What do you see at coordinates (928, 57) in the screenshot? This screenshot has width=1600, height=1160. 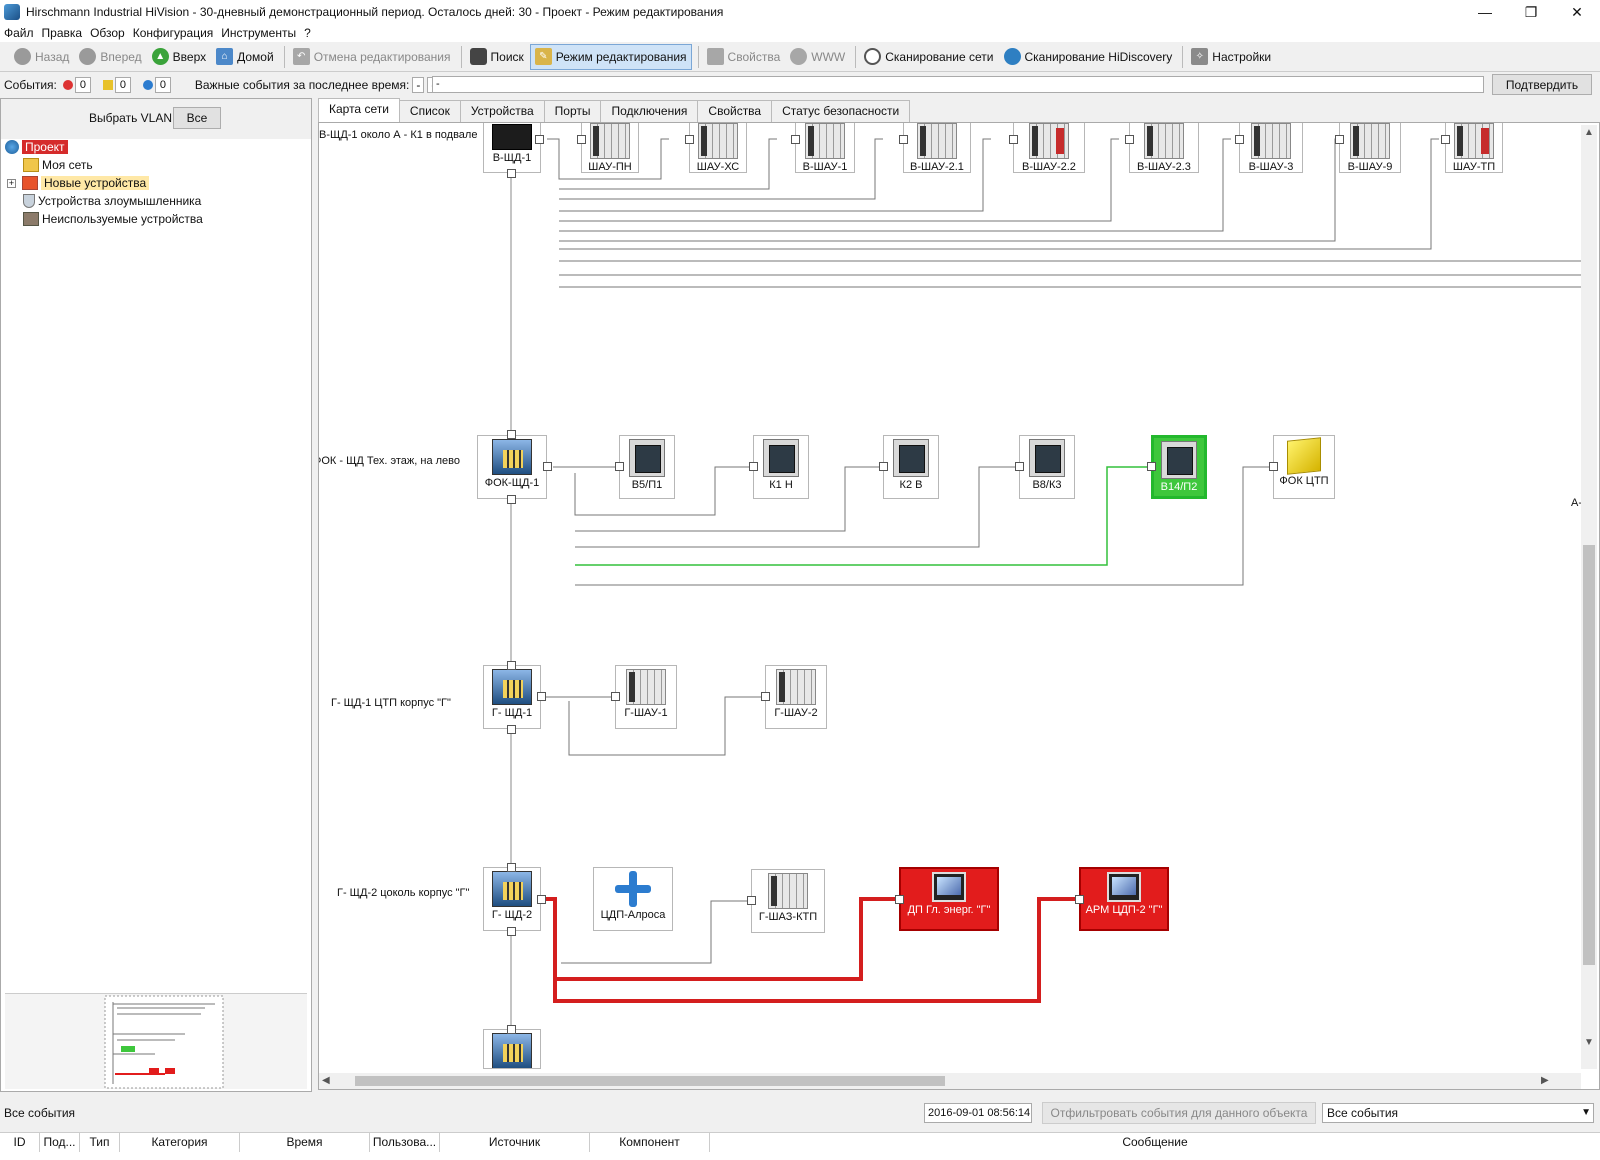 I see `scan-network-button: Сканирование сети` at bounding box center [928, 57].